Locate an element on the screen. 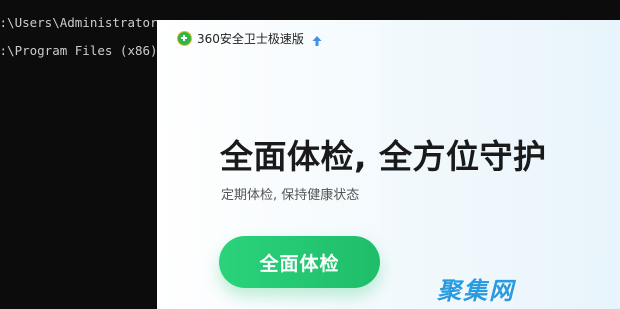 This screenshot has width=620, height=309. app-titlebar: 360安全卫士极速版 is located at coordinates (250, 38).